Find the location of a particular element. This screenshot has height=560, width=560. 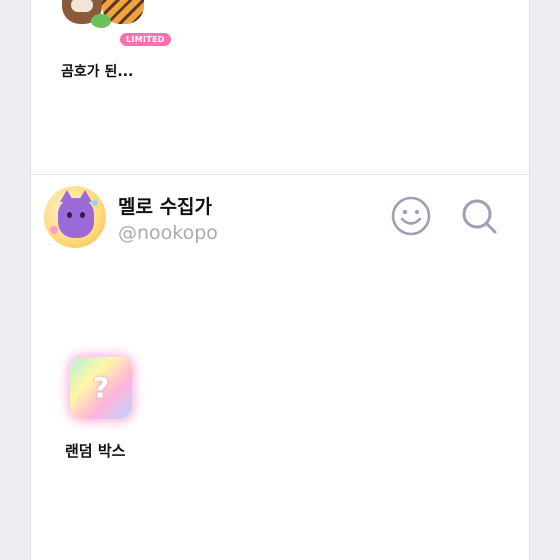

avatar is located at coordinates (75, 217).